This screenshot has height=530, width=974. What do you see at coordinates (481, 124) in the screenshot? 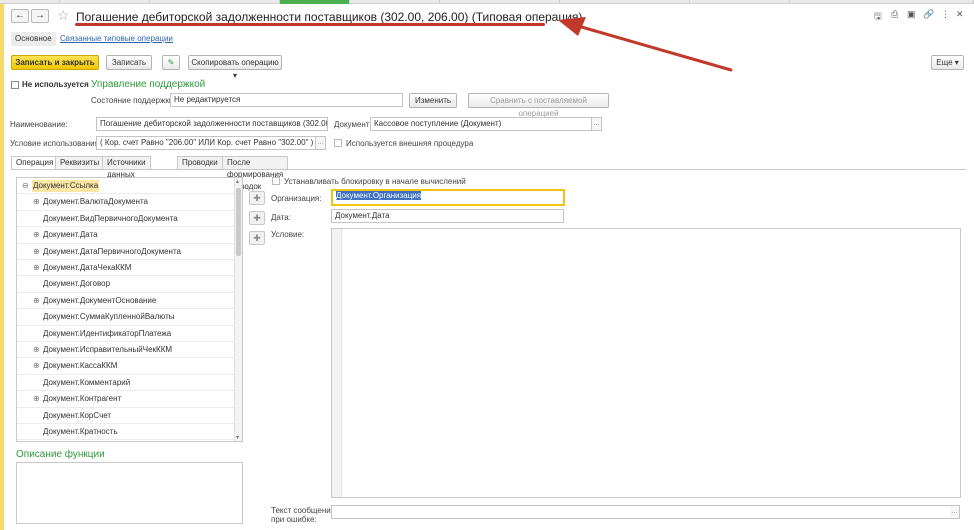
I see `document-input: Кассовое поступление (Документ)` at bounding box center [481, 124].